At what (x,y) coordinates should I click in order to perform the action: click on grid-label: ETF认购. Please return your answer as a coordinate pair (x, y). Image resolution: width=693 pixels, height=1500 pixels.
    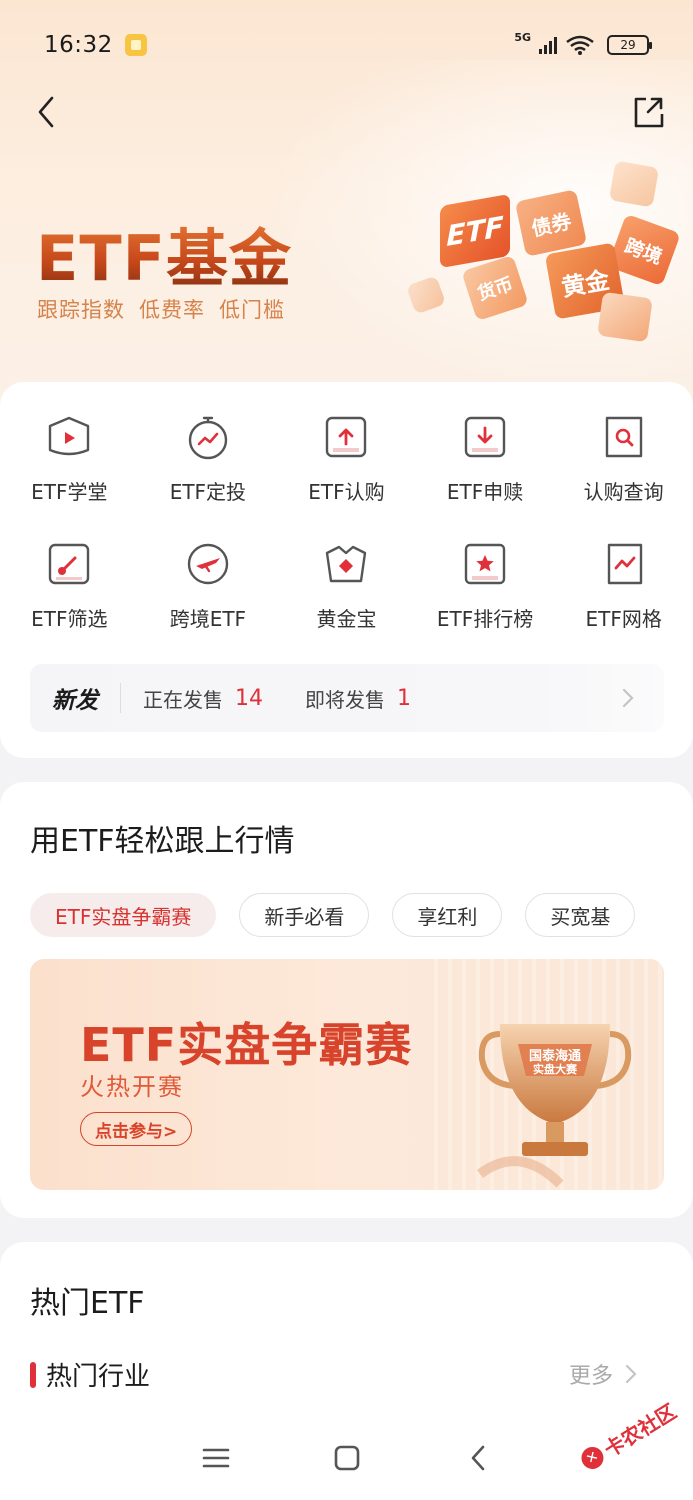
    Looking at the image, I should click on (346, 492).